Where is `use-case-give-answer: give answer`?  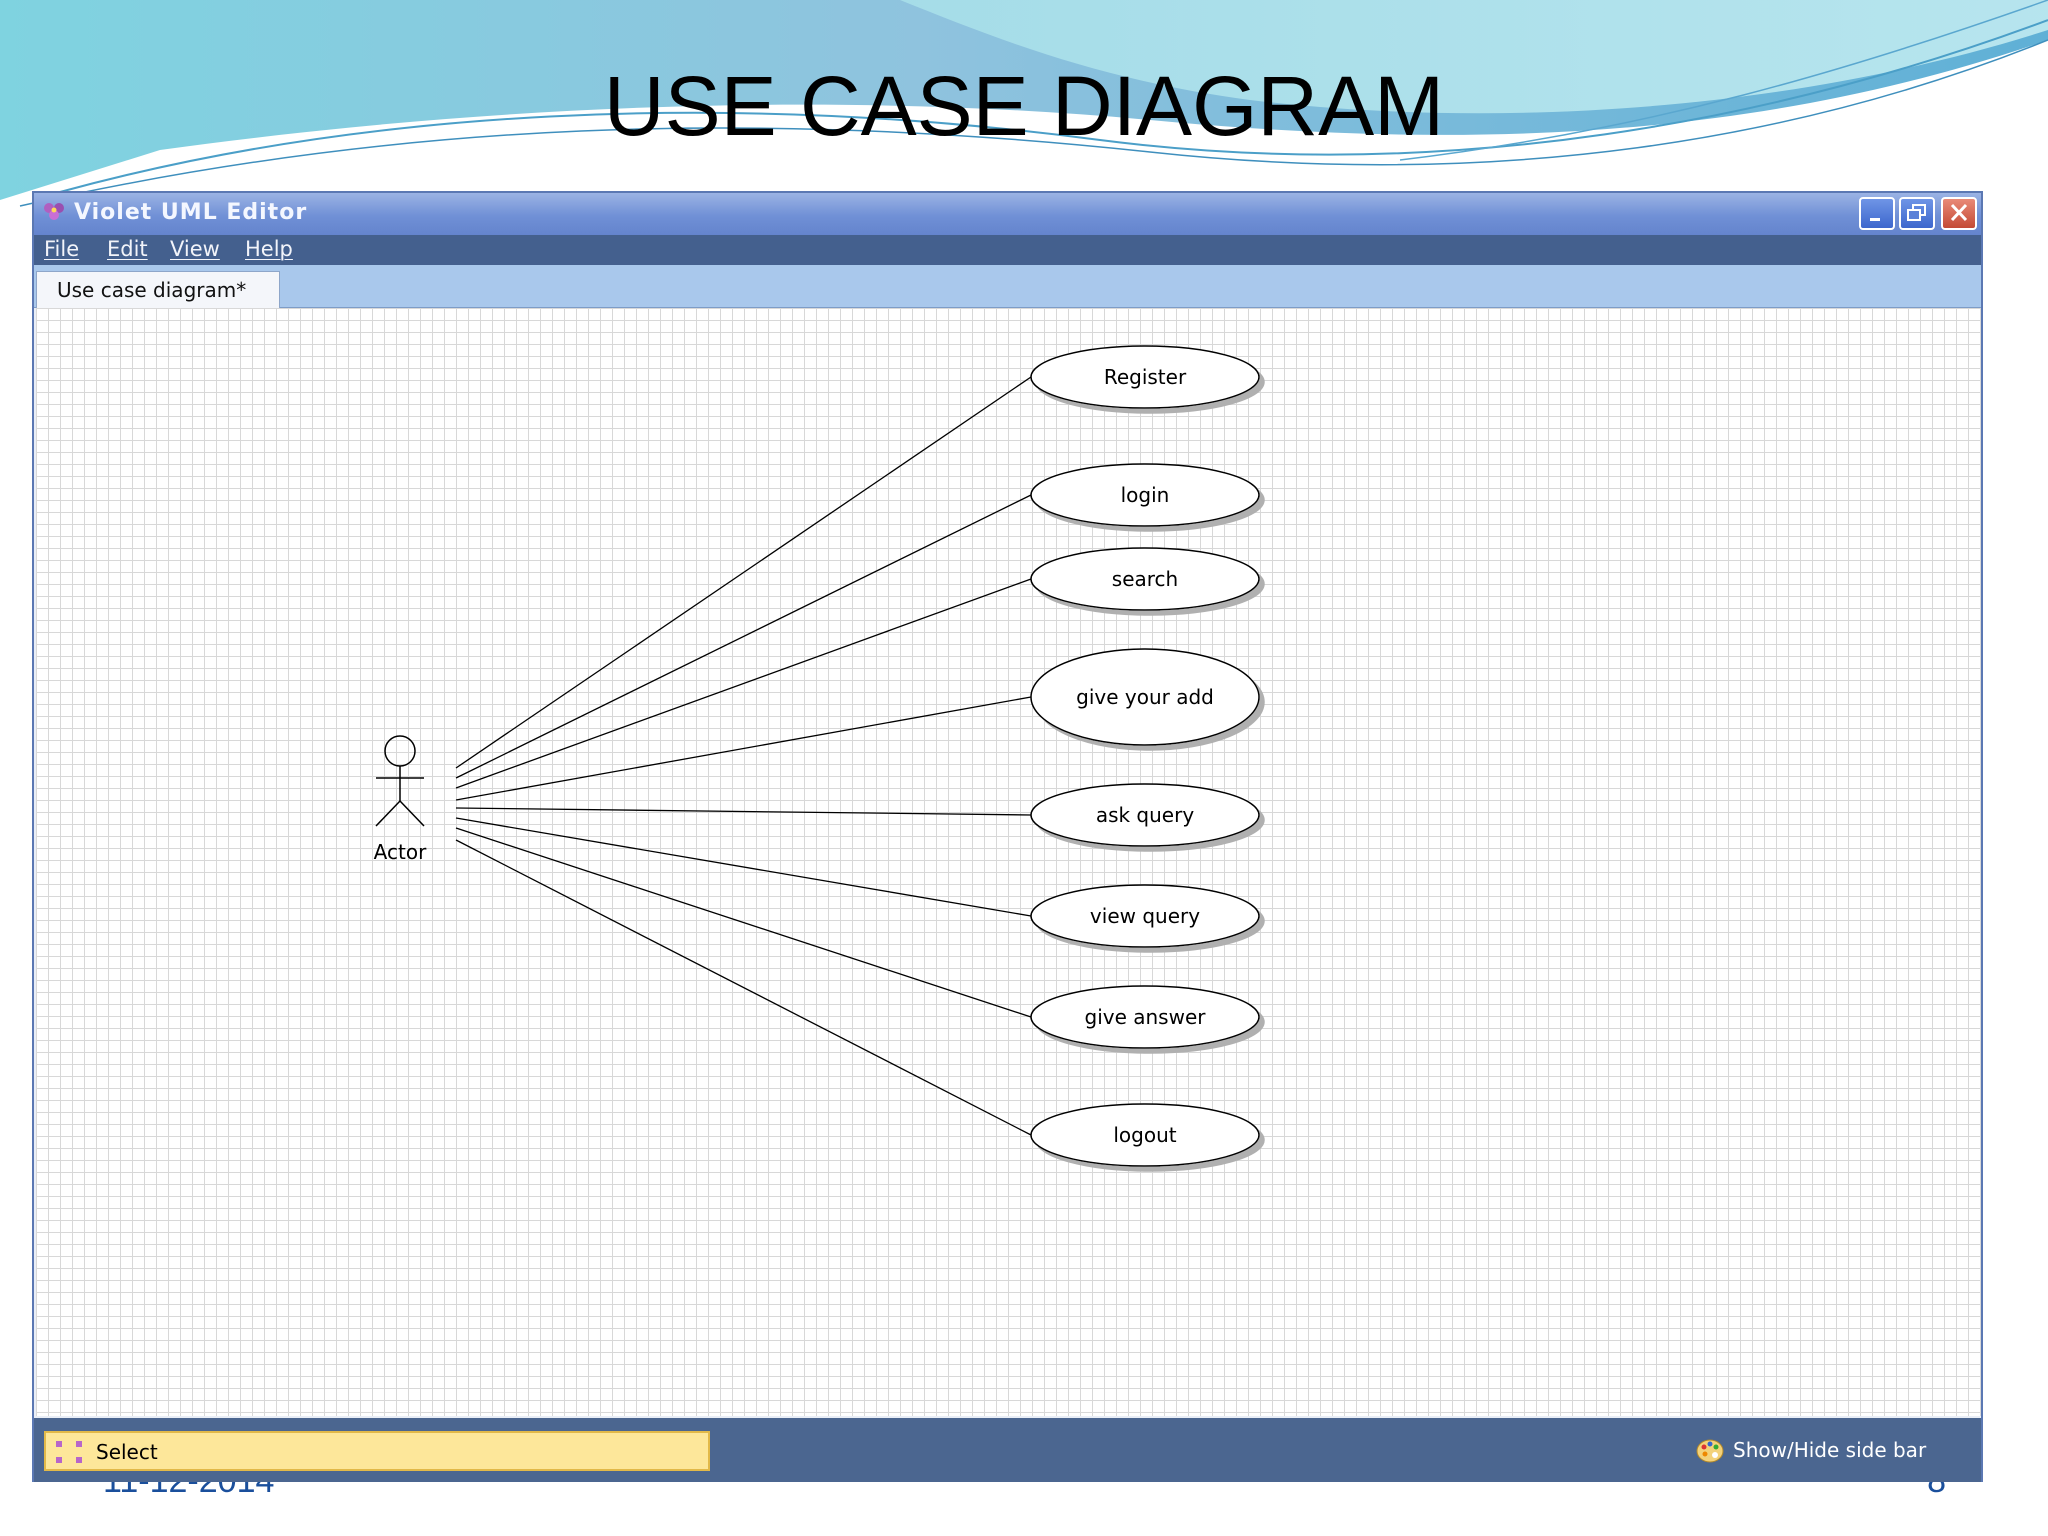
use-case-give-answer: give answer is located at coordinates (1145, 1017).